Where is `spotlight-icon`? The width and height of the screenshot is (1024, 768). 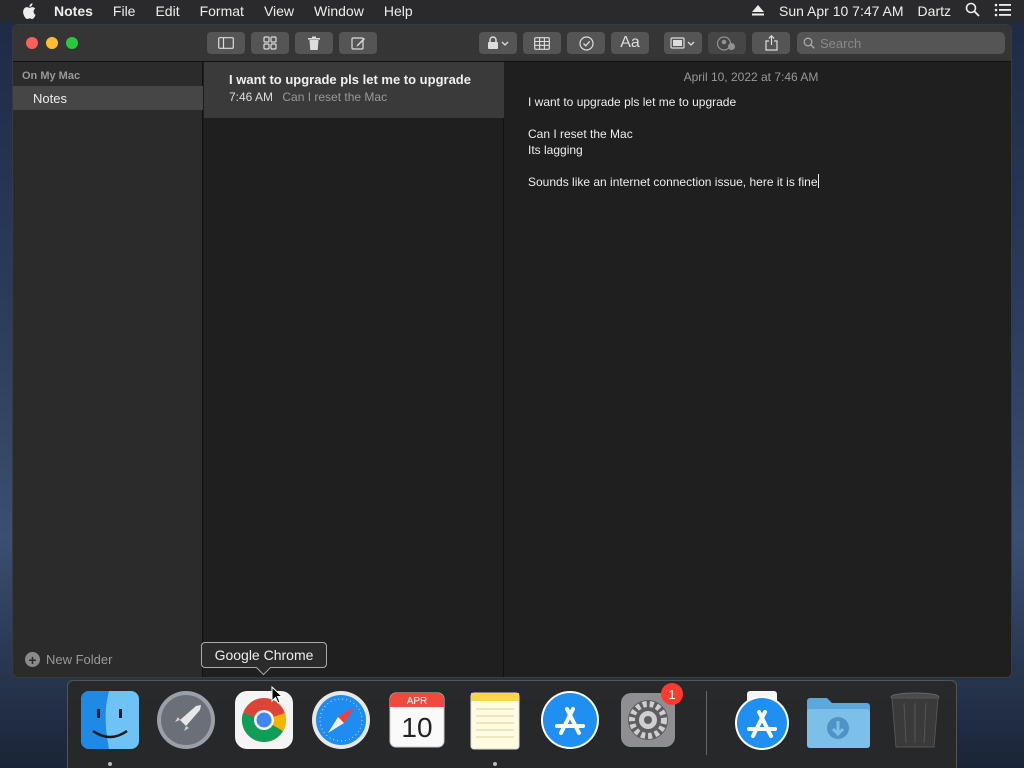 spotlight-icon is located at coordinates (972, 11).